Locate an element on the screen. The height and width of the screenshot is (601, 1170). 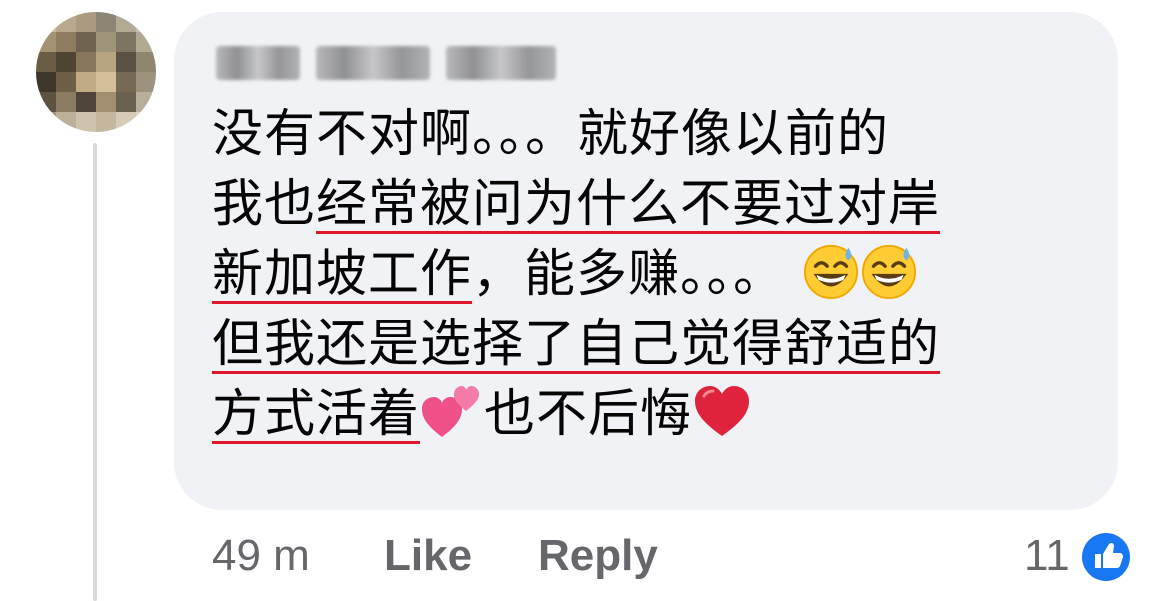
author-name-redacted is located at coordinates (386, 63).